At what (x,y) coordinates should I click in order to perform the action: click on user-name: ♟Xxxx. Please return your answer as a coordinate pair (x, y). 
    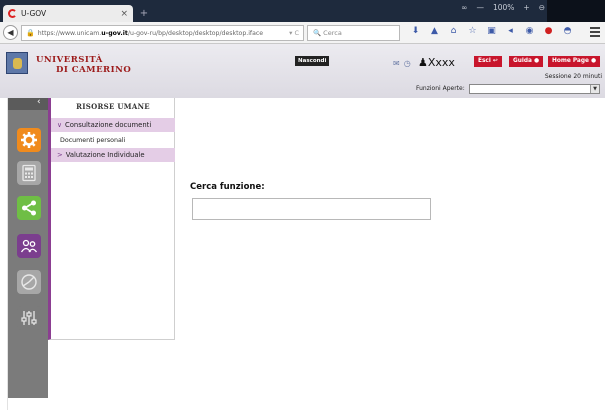
    Looking at the image, I should click on (436, 62).